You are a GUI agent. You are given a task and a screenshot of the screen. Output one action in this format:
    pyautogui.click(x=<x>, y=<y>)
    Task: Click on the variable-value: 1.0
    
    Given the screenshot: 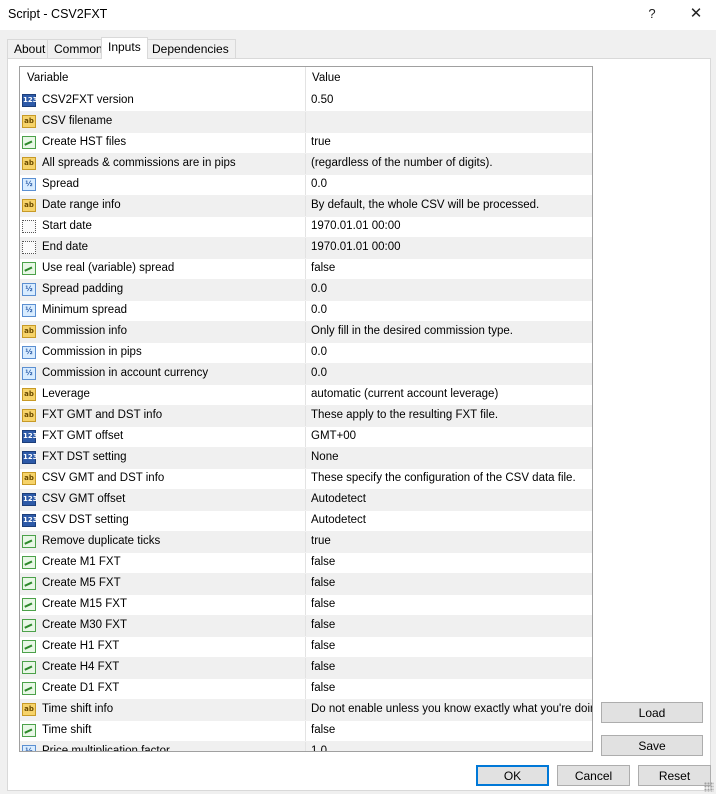 What is the action you would take?
    pyautogui.click(x=319, y=748)
    